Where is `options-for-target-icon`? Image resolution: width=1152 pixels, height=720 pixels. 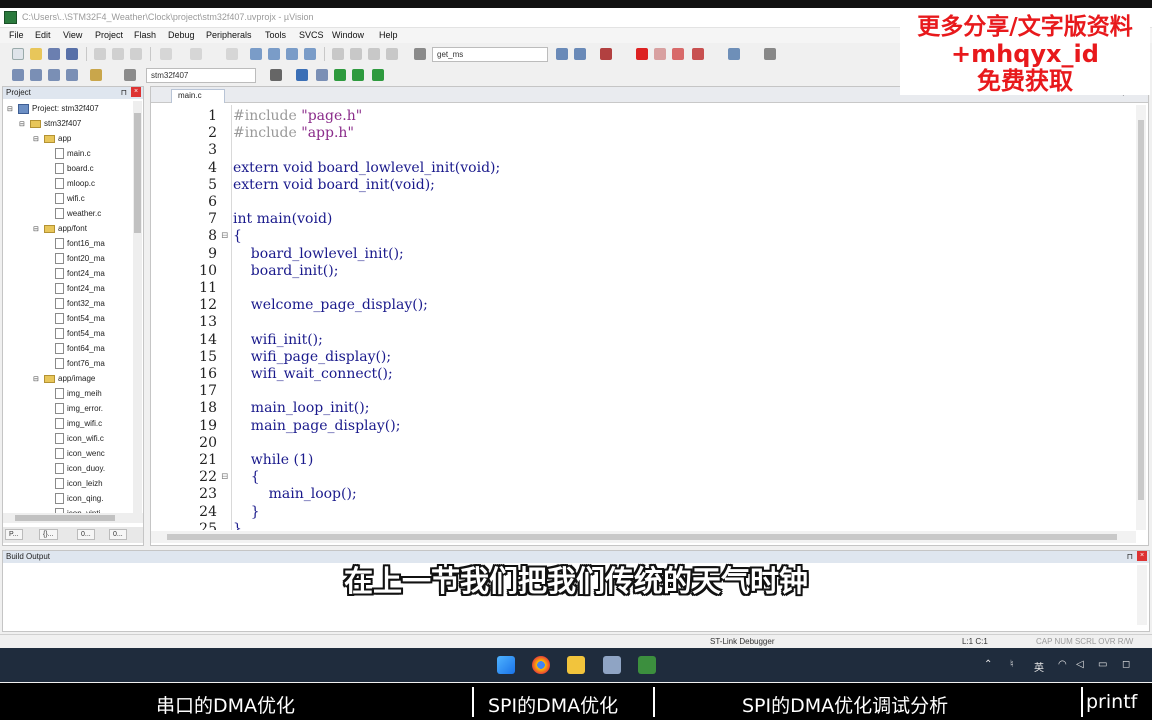
options-for-target-icon is located at coordinates (276, 75).